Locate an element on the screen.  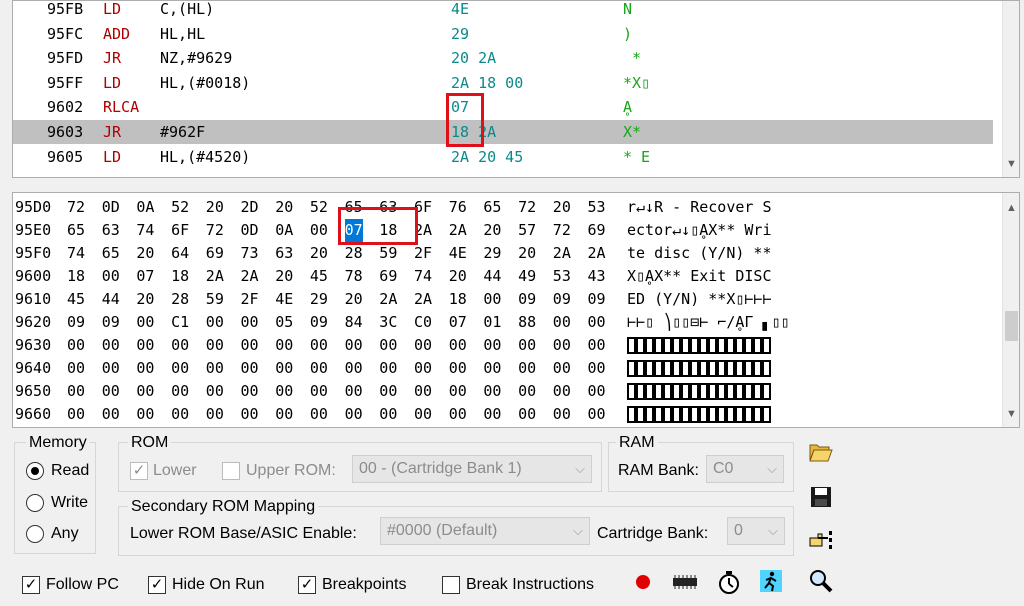
hide-on-run-label: Hide On Run is located at coordinates (218, 585).